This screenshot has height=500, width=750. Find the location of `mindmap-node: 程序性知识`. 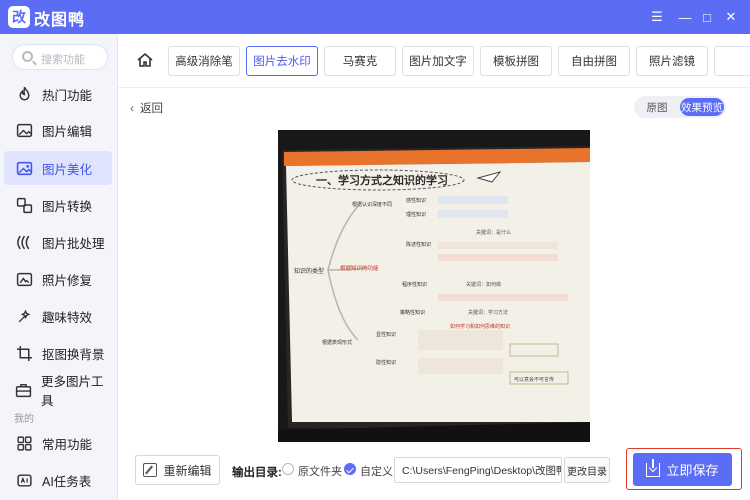

mindmap-node: 程序性知识 is located at coordinates (414, 284).